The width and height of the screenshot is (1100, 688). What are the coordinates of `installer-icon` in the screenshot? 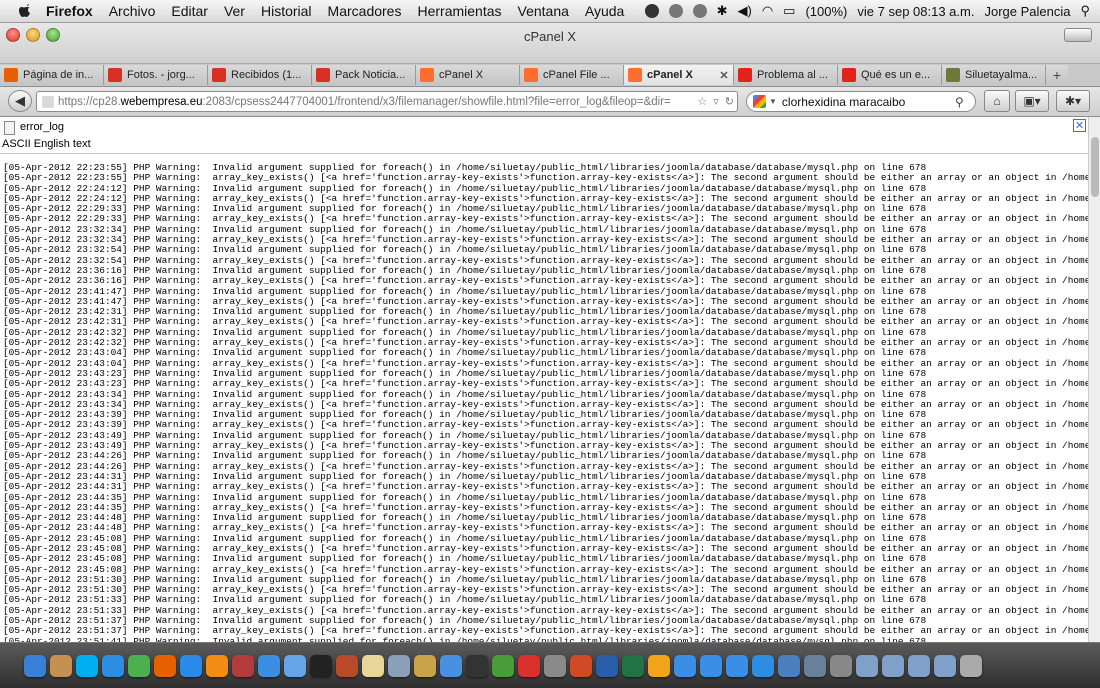 It's located at (815, 665).